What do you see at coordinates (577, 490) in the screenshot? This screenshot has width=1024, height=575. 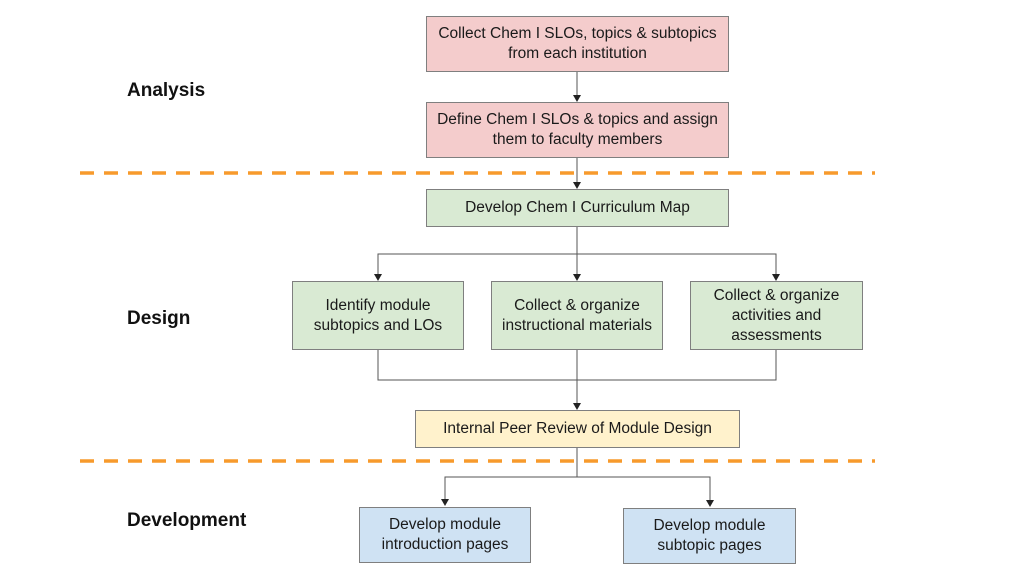 I see `connector-dev-horizontal` at bounding box center [577, 490].